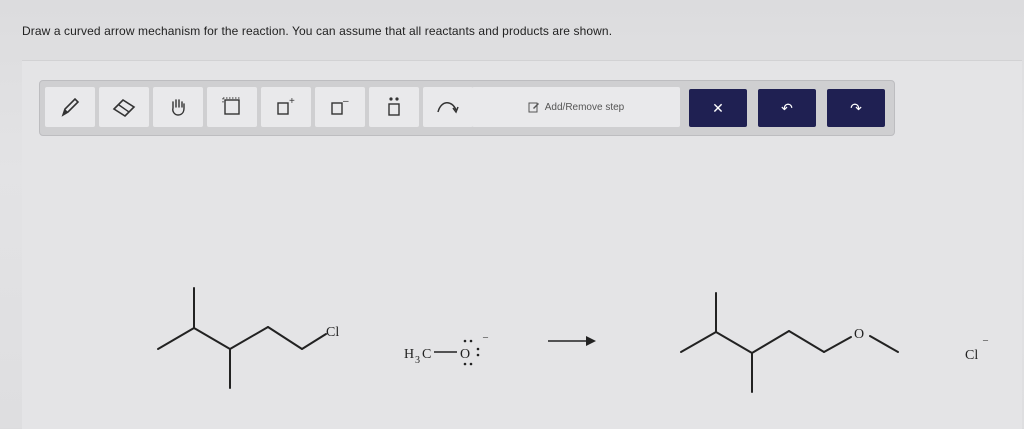  What do you see at coordinates (859, 334) in the screenshot?
I see `ether-oxygen-label: O` at bounding box center [859, 334].